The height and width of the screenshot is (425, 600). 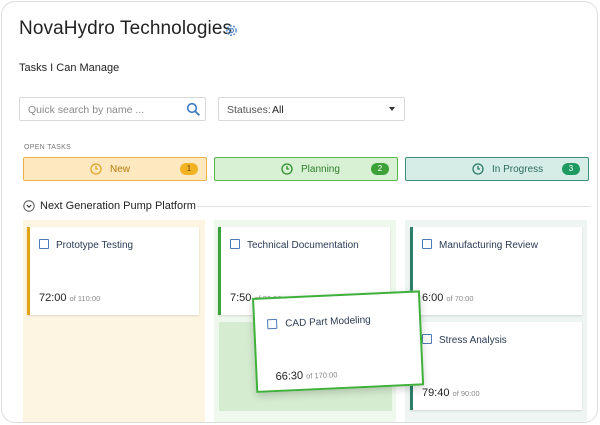 I want to click on task-time-estimate: of 170:00, so click(x=321, y=375).